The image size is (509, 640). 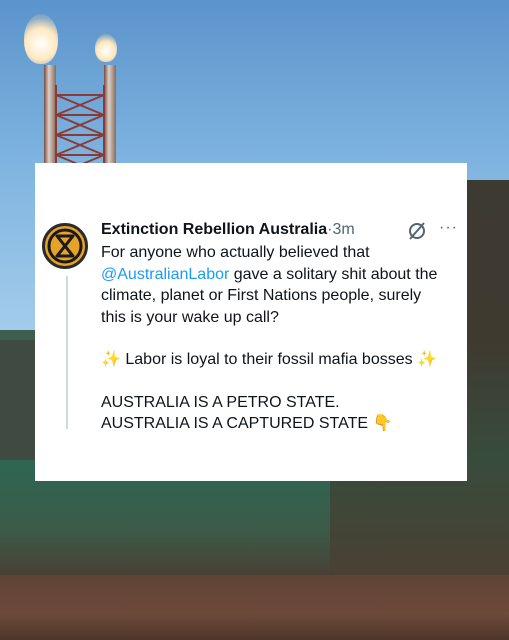 What do you see at coordinates (333, 274) in the screenshot?
I see `tweet-line-rest: gave a solitary shit about the` at bounding box center [333, 274].